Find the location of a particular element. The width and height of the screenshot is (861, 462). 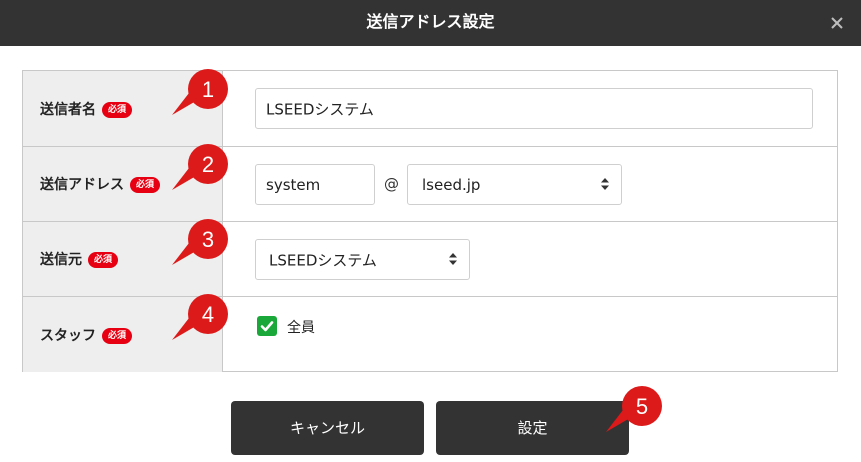

sender-source-label: 送信元 is located at coordinates (61, 260).